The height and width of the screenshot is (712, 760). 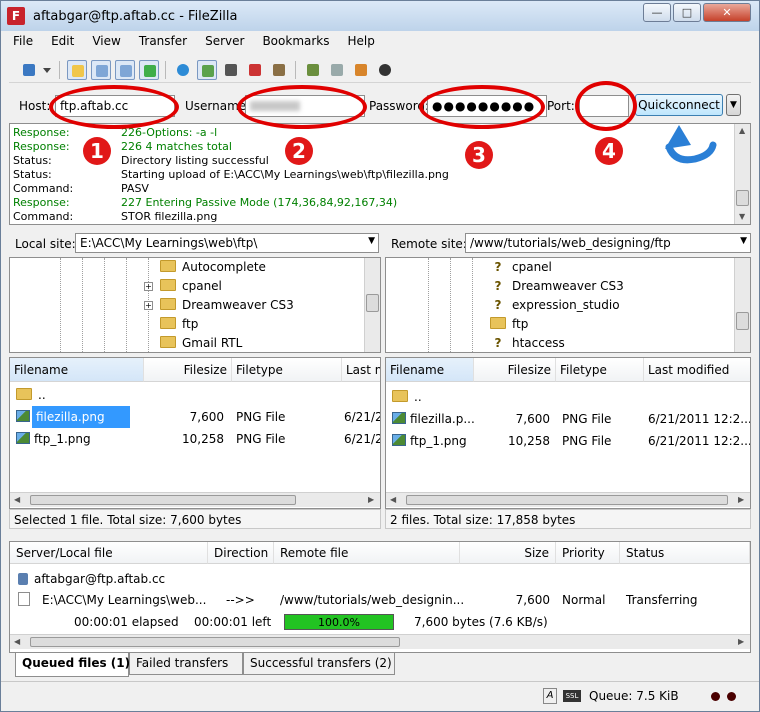 What do you see at coordinates (733, 105) in the screenshot?
I see `quickconnect-history-dropdown: ▼` at bounding box center [733, 105].